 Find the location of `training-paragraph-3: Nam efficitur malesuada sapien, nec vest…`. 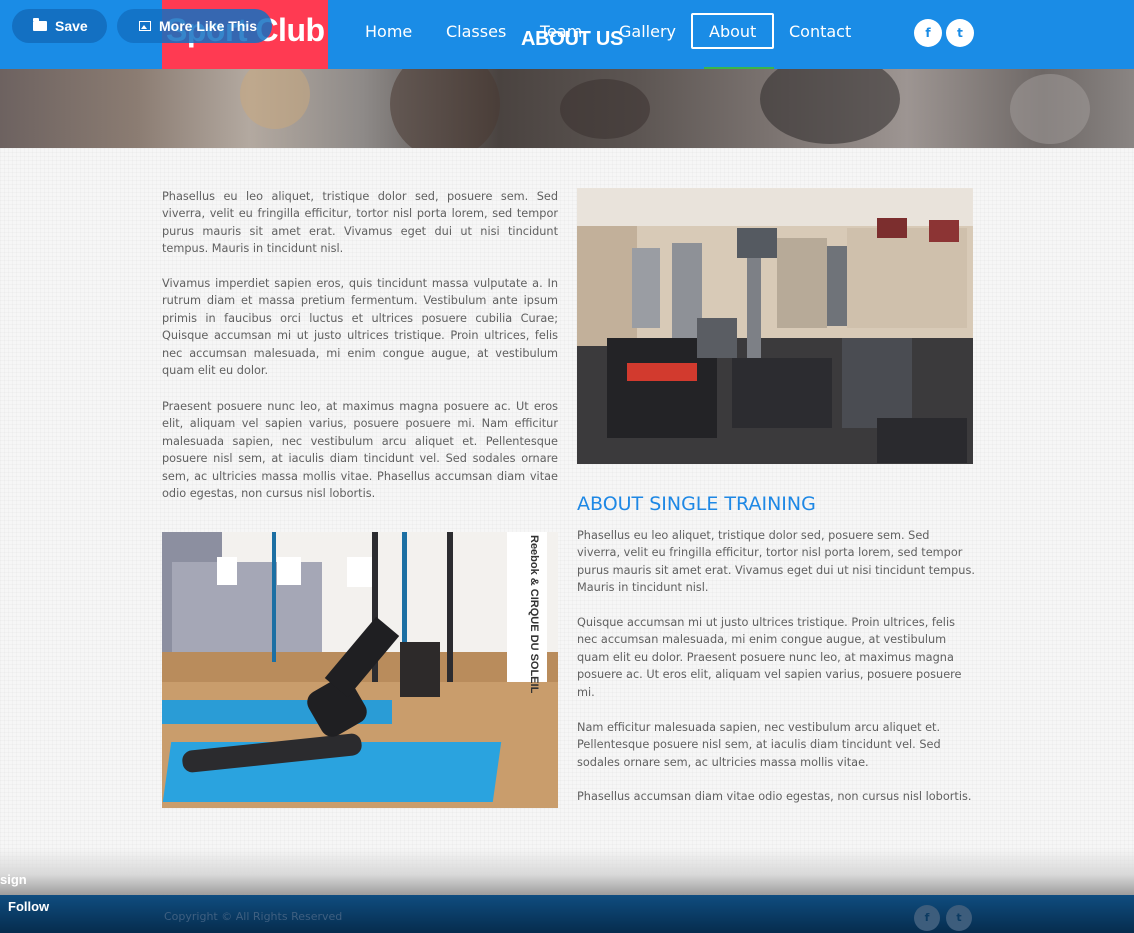

training-paragraph-3: Nam efficitur malesuada sapien, nec vest… is located at coordinates (759, 745).